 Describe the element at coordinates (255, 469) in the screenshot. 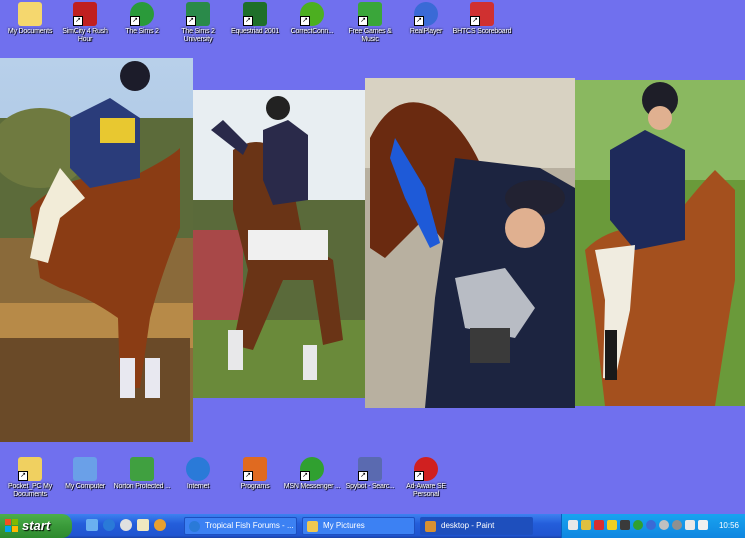

I see `programs-icon: ↗` at that location.